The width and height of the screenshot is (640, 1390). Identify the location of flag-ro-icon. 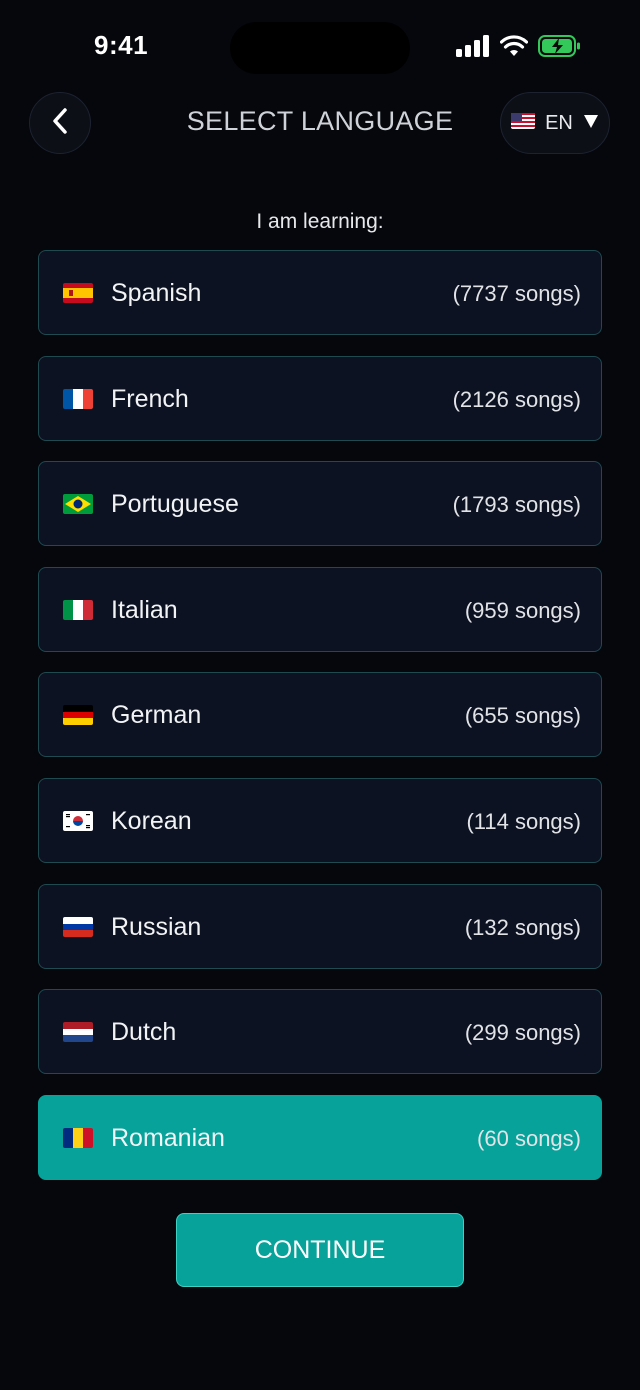
(78, 1137).